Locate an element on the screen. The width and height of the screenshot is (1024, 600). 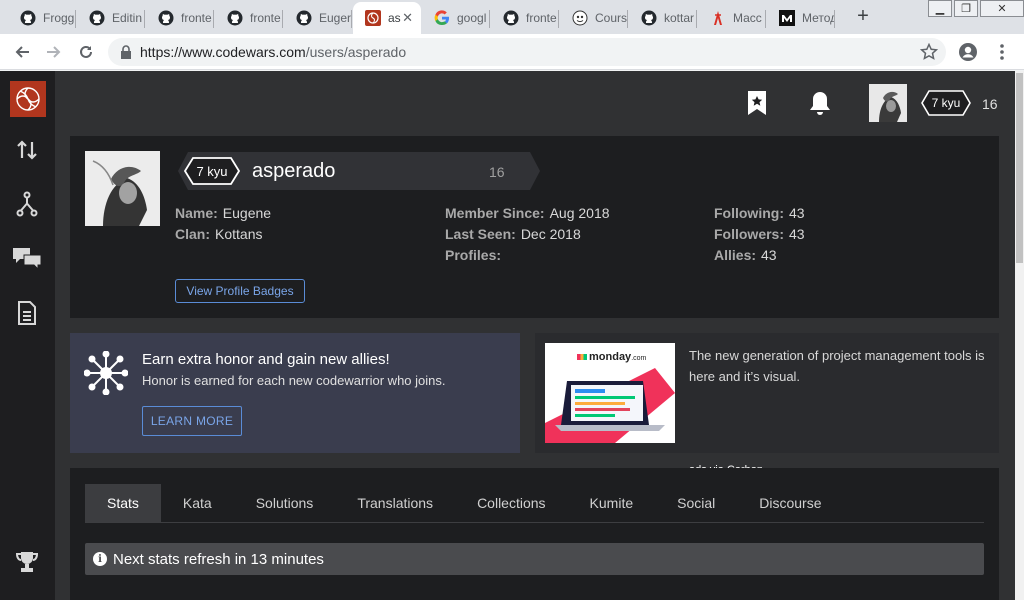
bookmark-icon is located at coordinates (757, 103).